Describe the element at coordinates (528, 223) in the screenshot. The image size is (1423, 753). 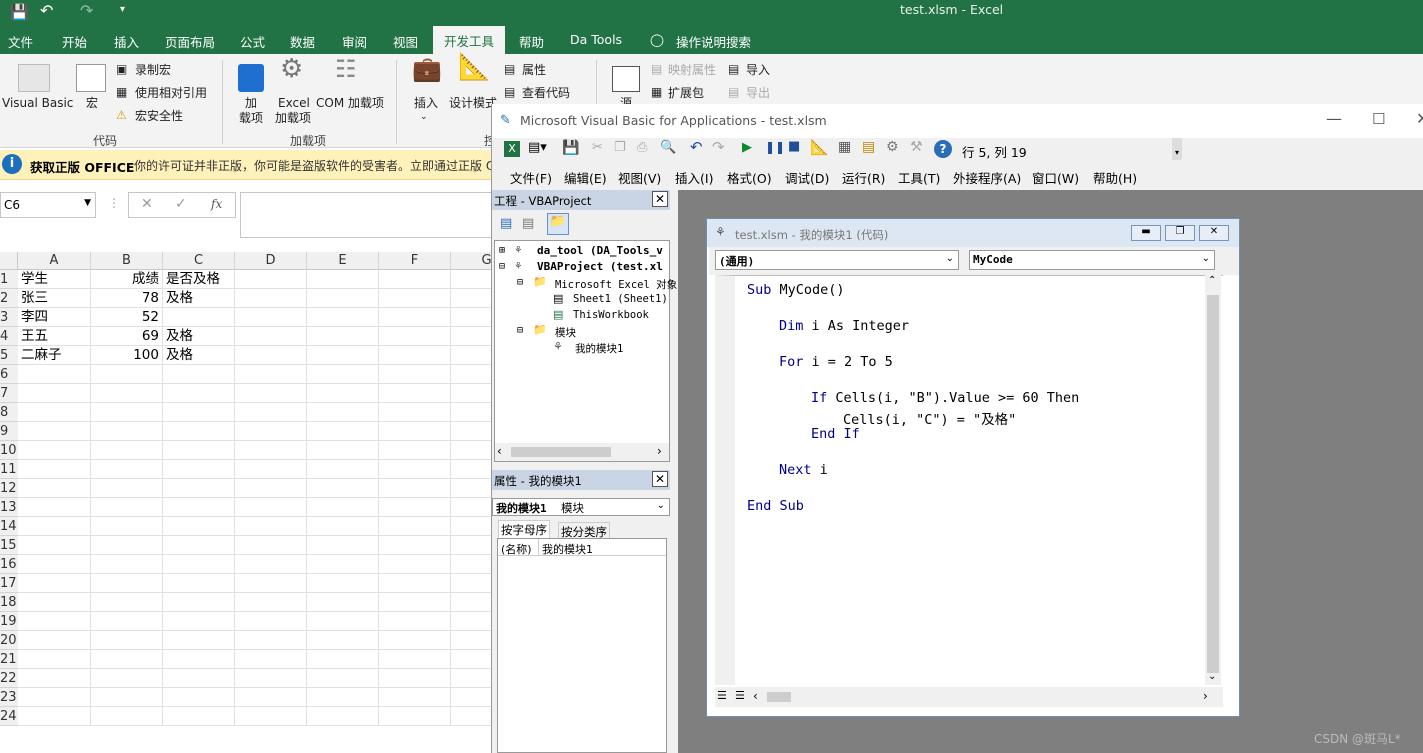
I see `view-object-icon: ▤` at that location.